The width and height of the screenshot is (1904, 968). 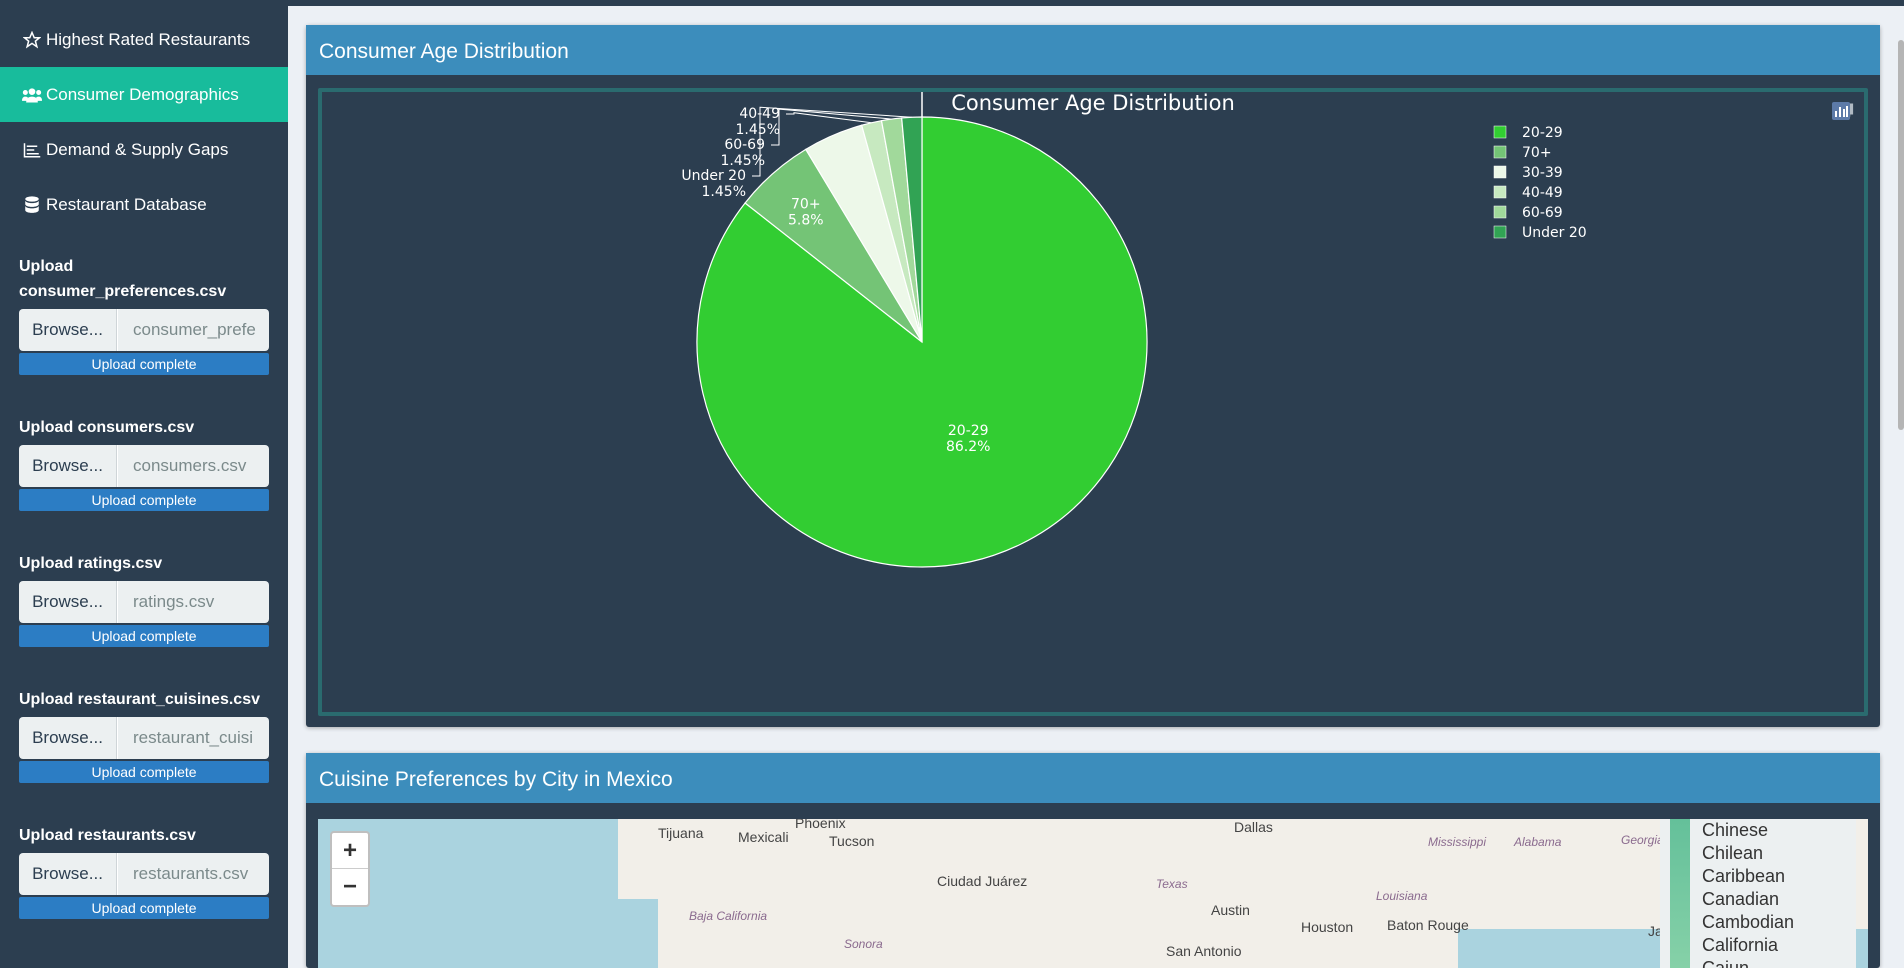 I want to click on map-label-san-antonio: San Antonio, so click(x=1204, y=951).